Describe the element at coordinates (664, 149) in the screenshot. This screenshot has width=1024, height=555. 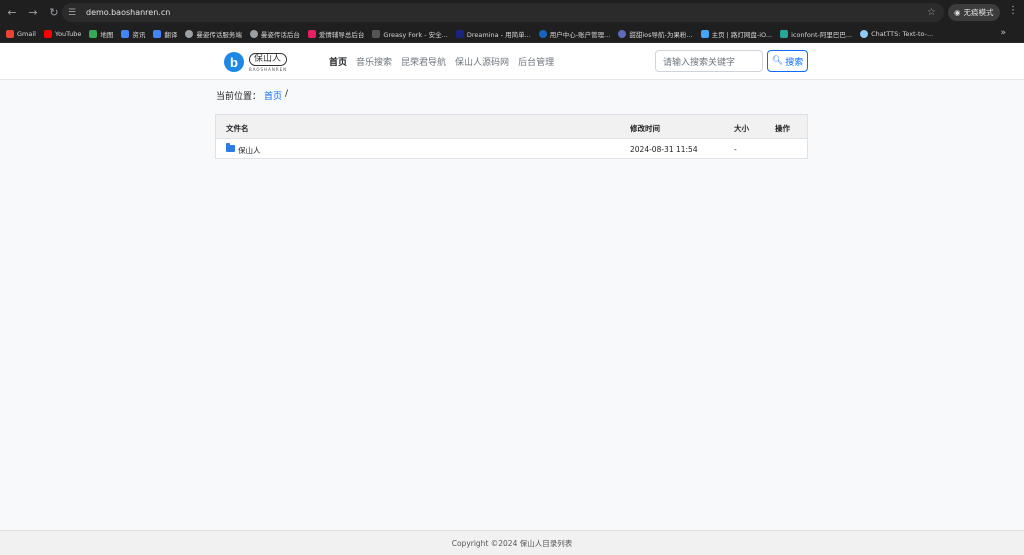
I see `file-modified: 2024-08-31 11:54` at that location.